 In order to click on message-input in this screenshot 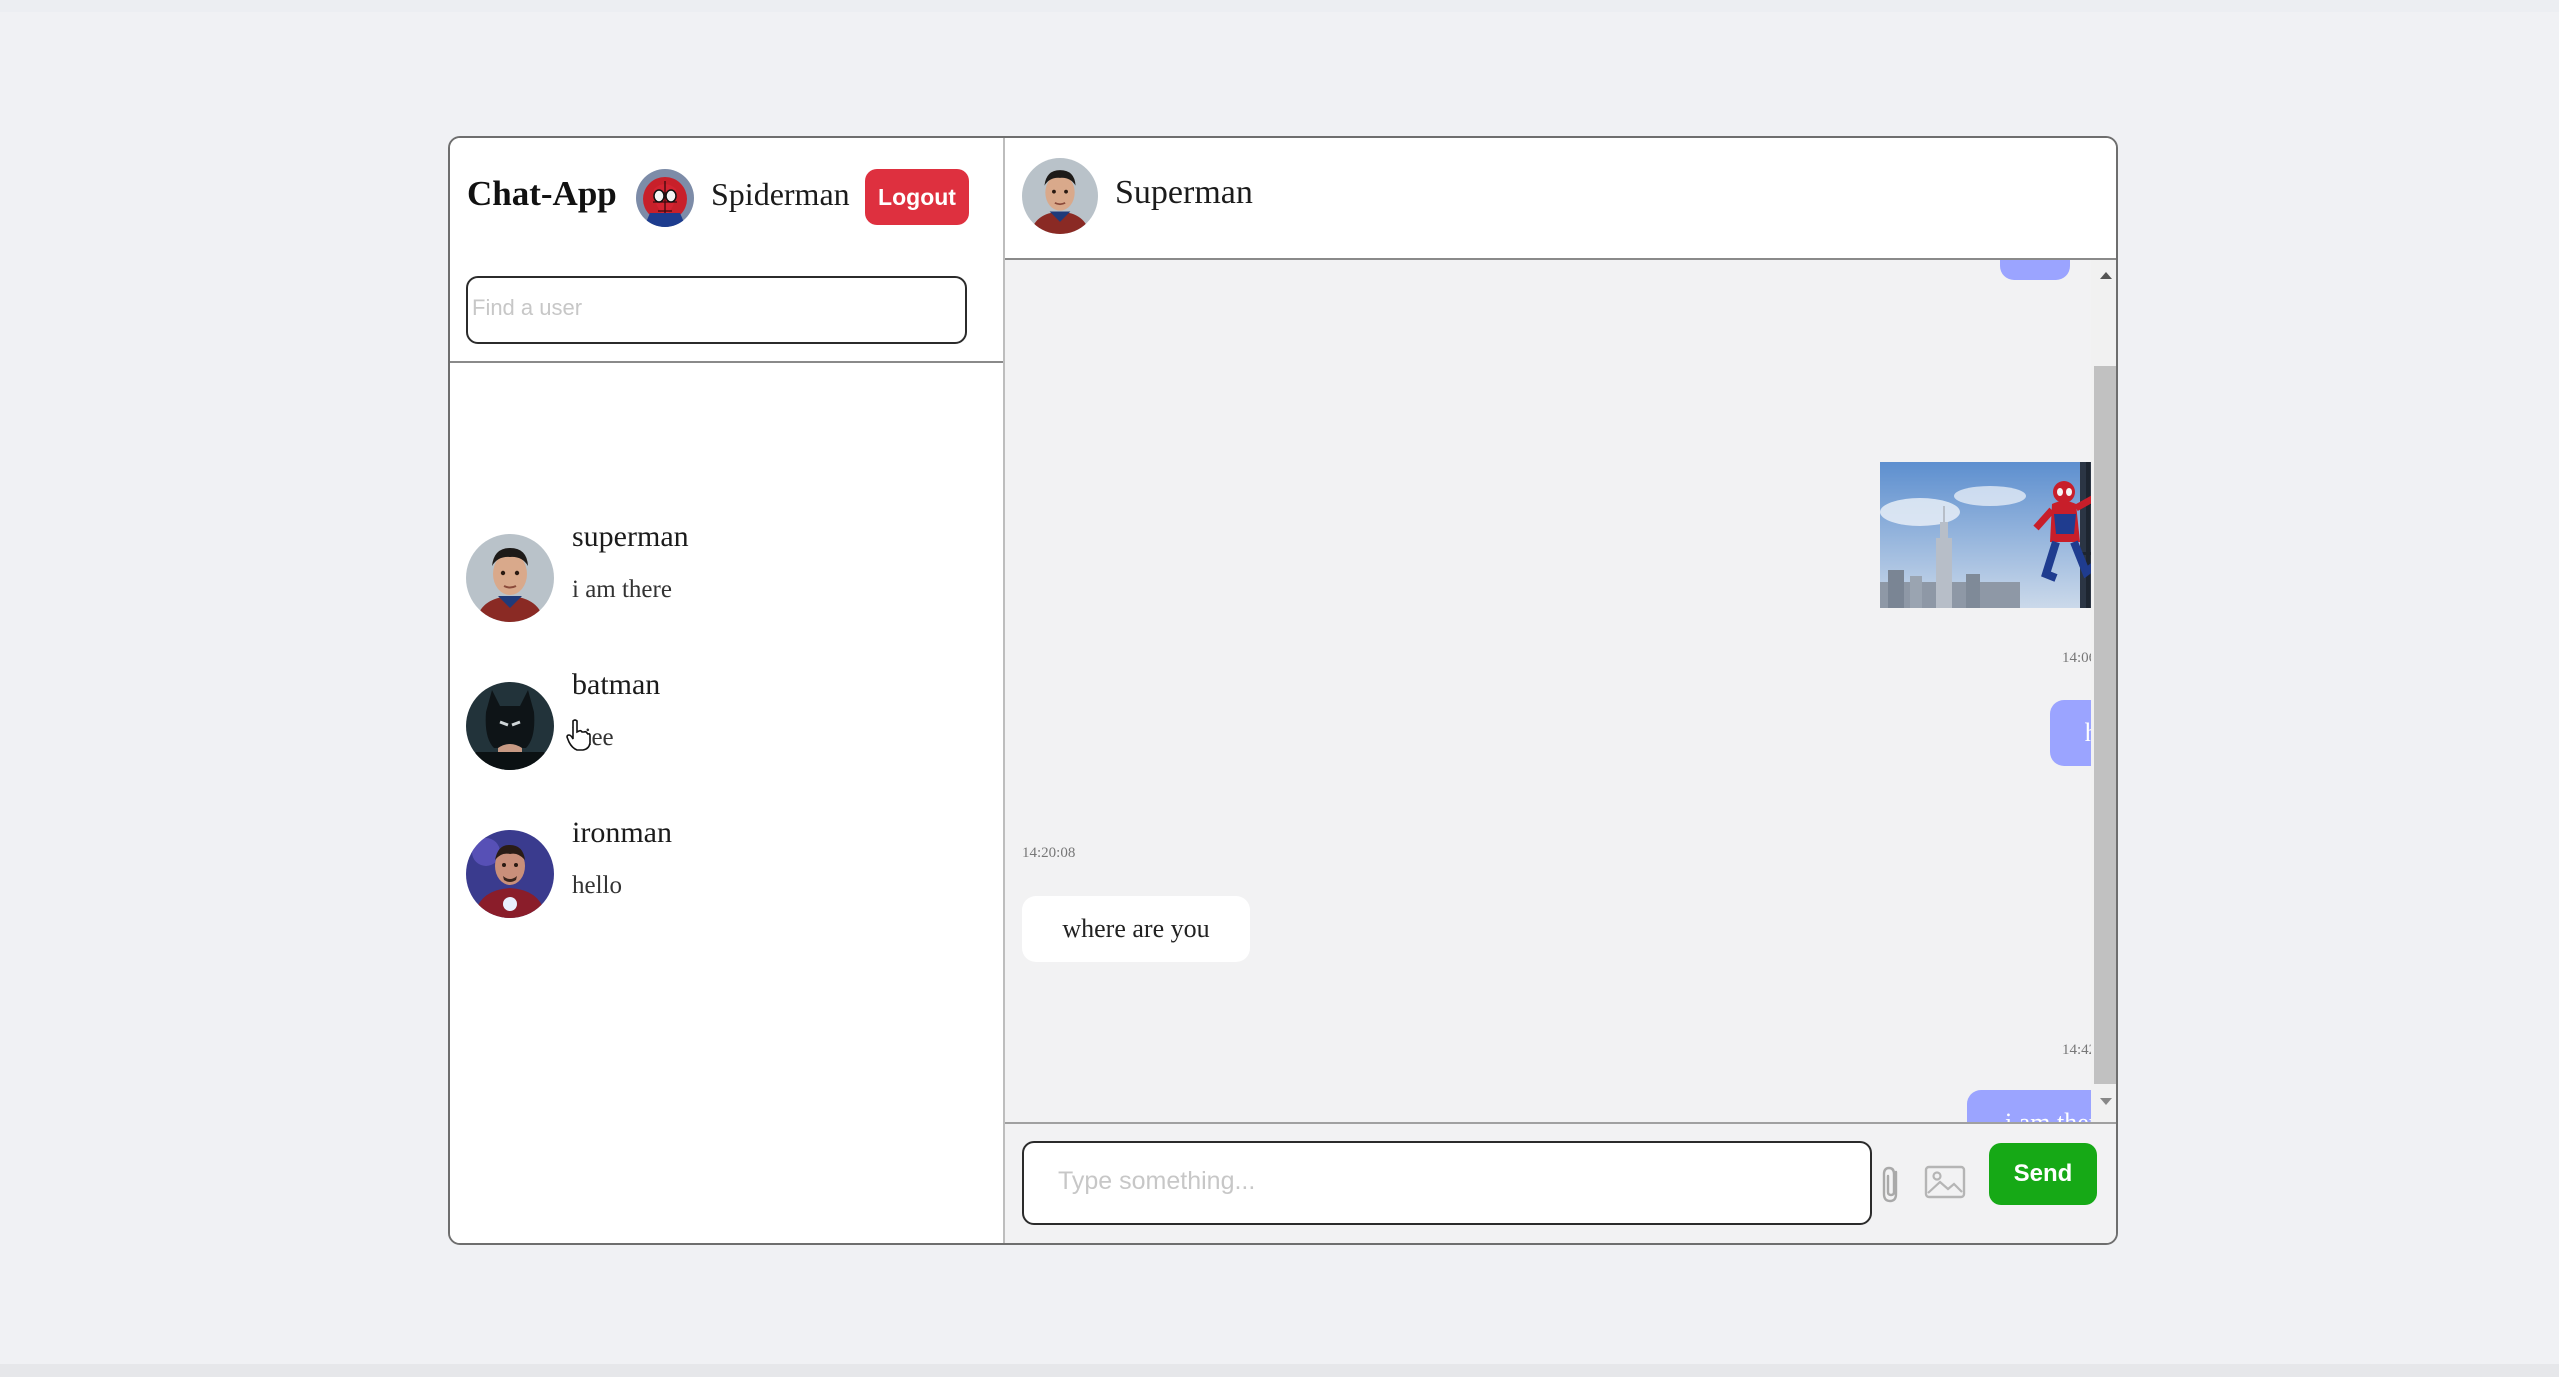, I will do `click(1434, 1181)`.